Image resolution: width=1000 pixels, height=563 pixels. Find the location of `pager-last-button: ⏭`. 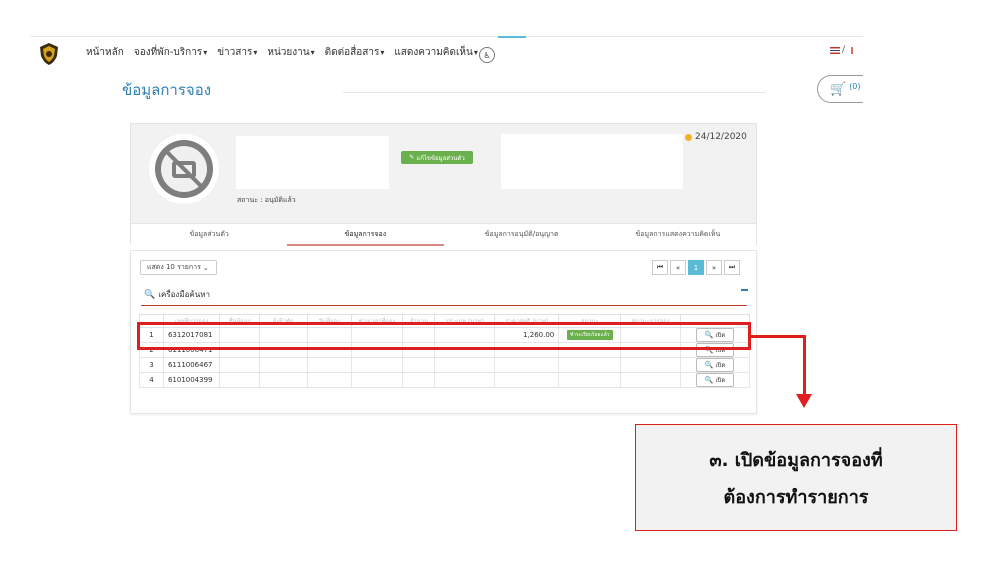

pager-last-button: ⏭ is located at coordinates (732, 267).